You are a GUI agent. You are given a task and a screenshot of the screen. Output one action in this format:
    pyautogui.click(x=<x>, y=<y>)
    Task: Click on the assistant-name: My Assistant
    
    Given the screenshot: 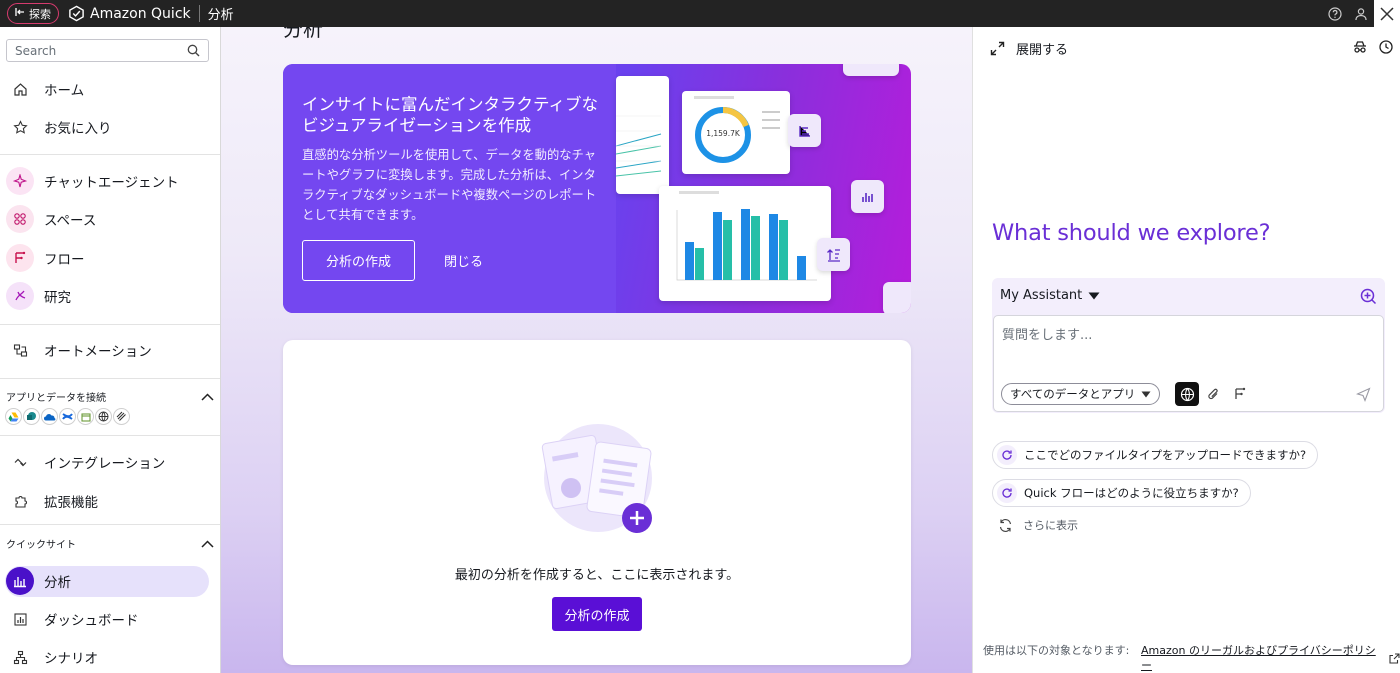 What is the action you would take?
    pyautogui.click(x=1041, y=295)
    